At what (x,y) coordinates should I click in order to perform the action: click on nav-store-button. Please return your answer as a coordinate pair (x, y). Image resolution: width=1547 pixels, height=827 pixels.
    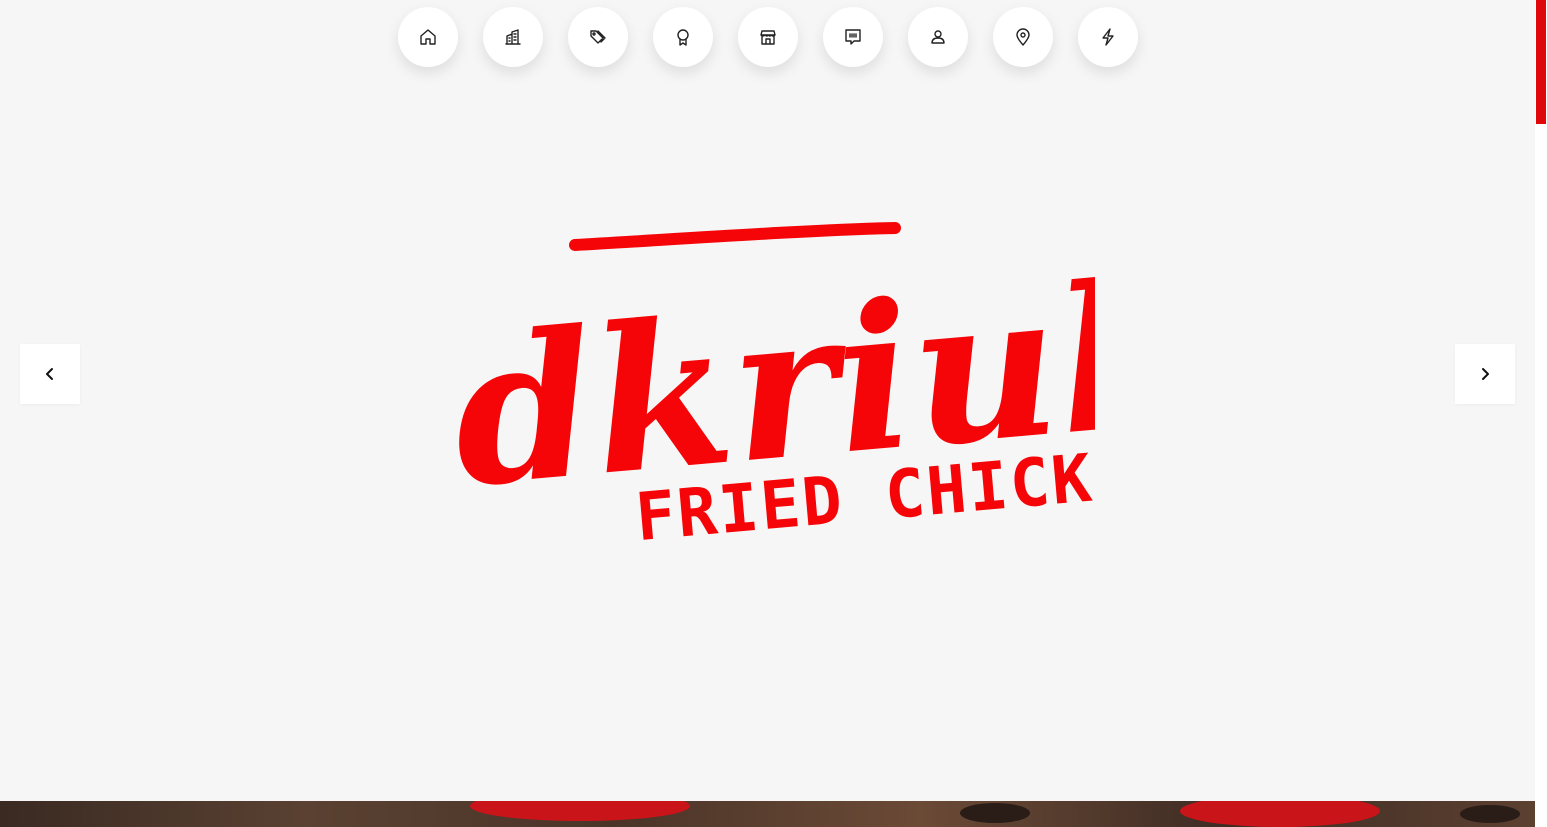
    Looking at the image, I should click on (768, 37).